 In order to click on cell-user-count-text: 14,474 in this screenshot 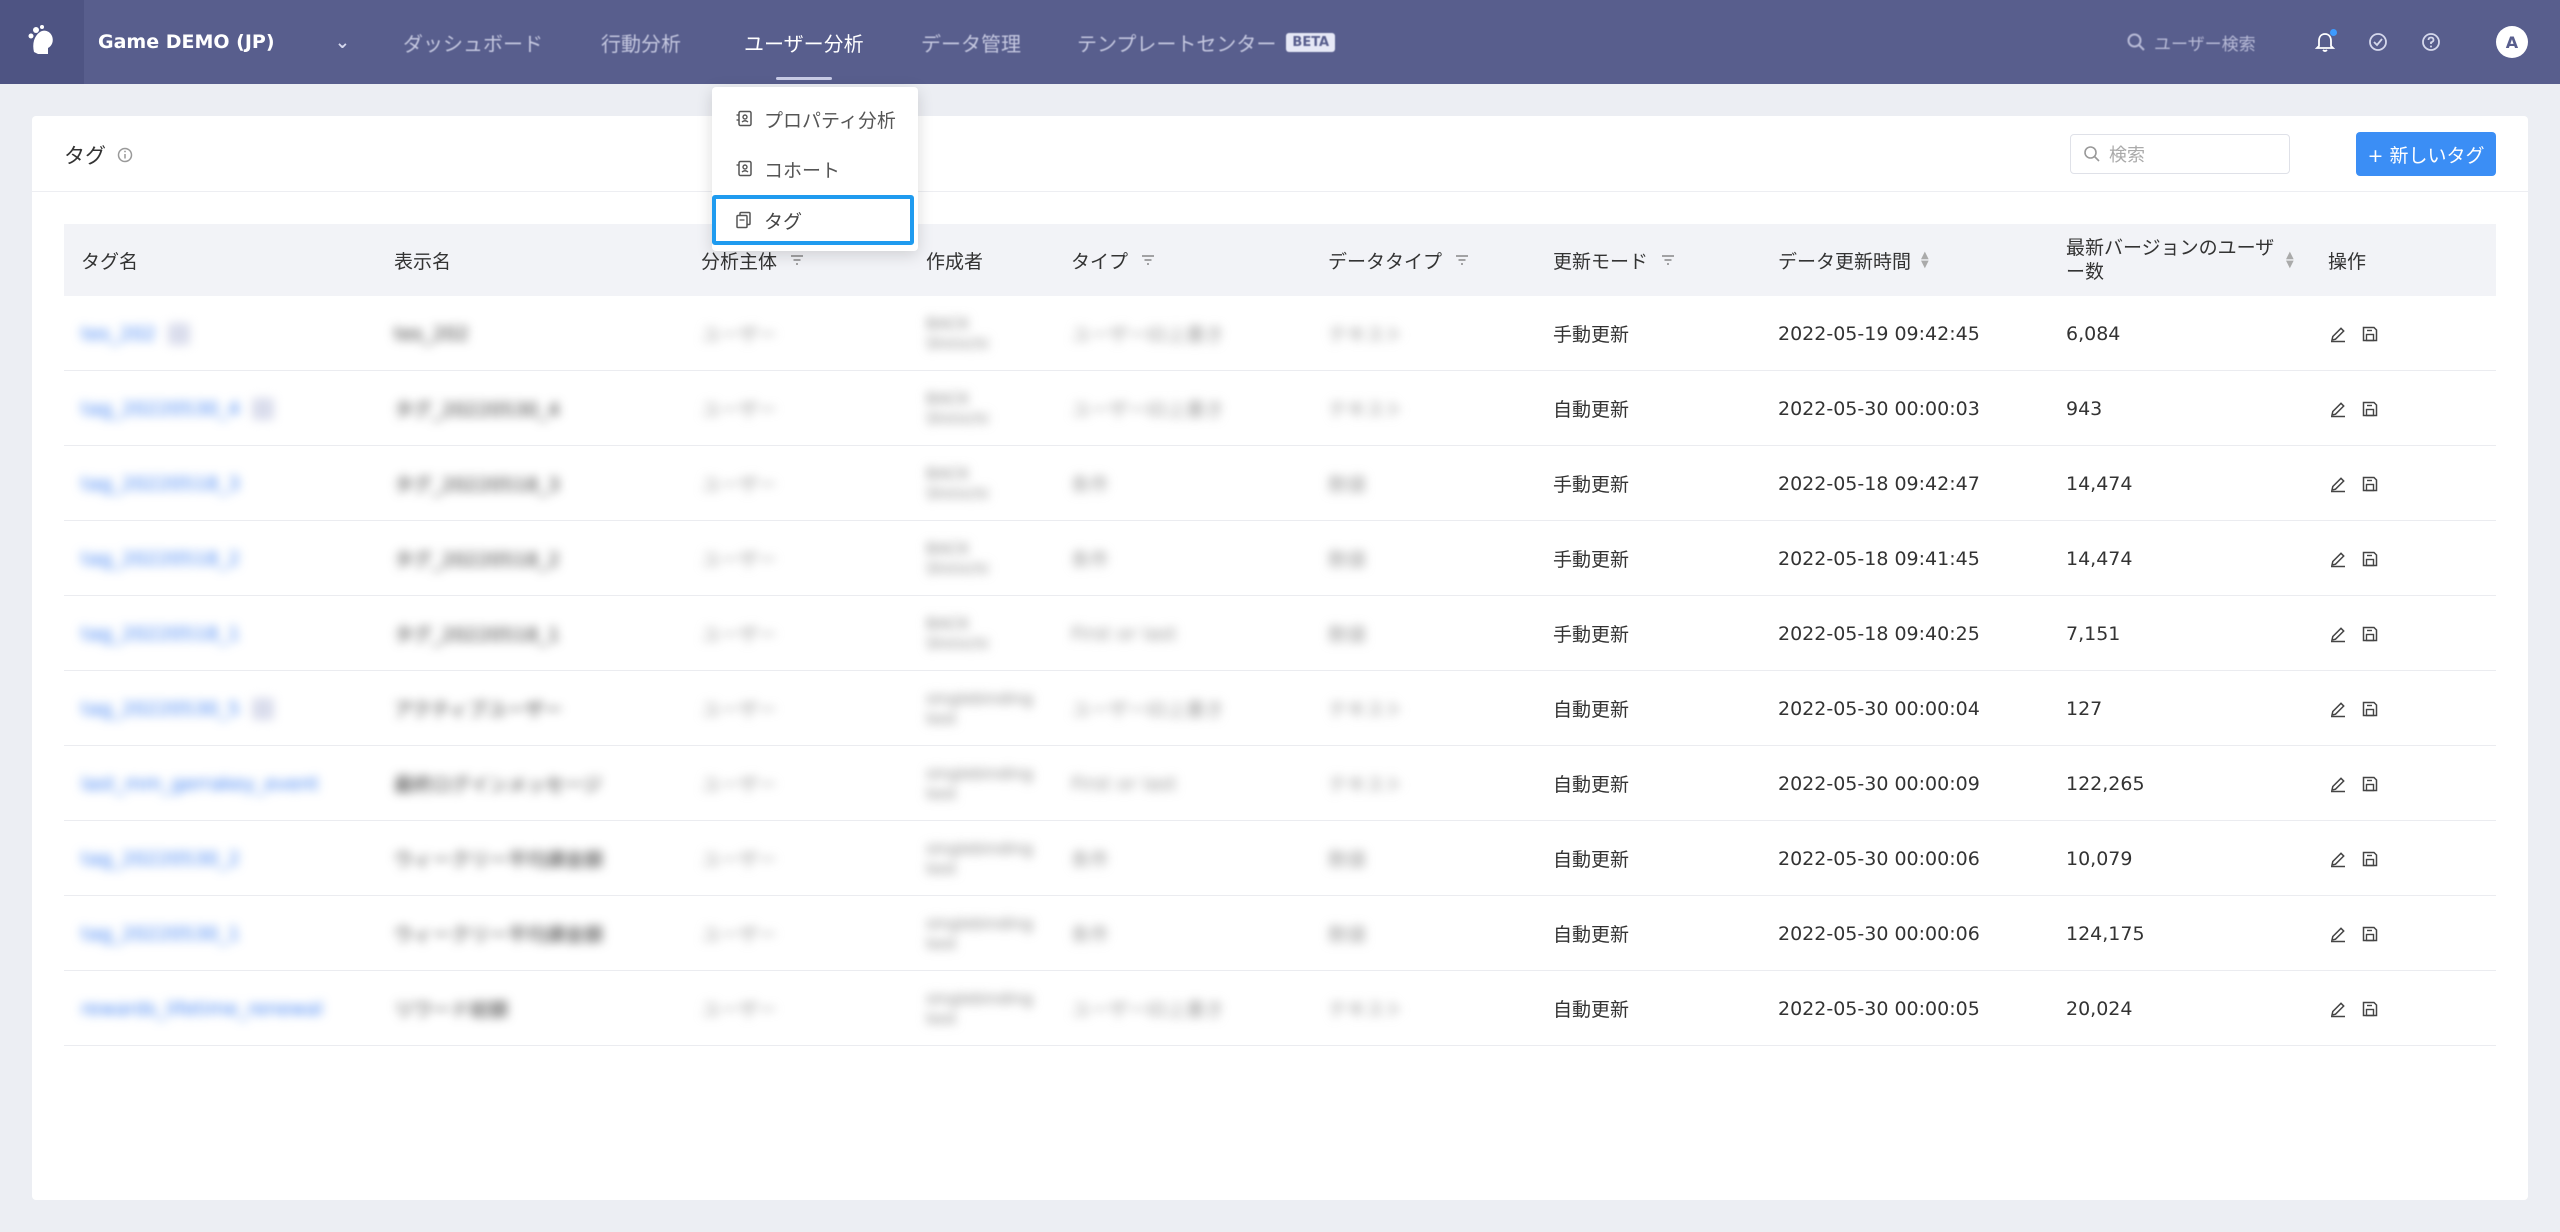, I will do `click(2099, 558)`.